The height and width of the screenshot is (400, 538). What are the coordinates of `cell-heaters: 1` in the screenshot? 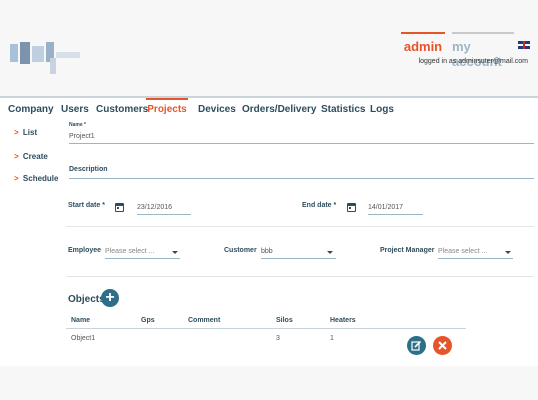 It's located at (332, 338).